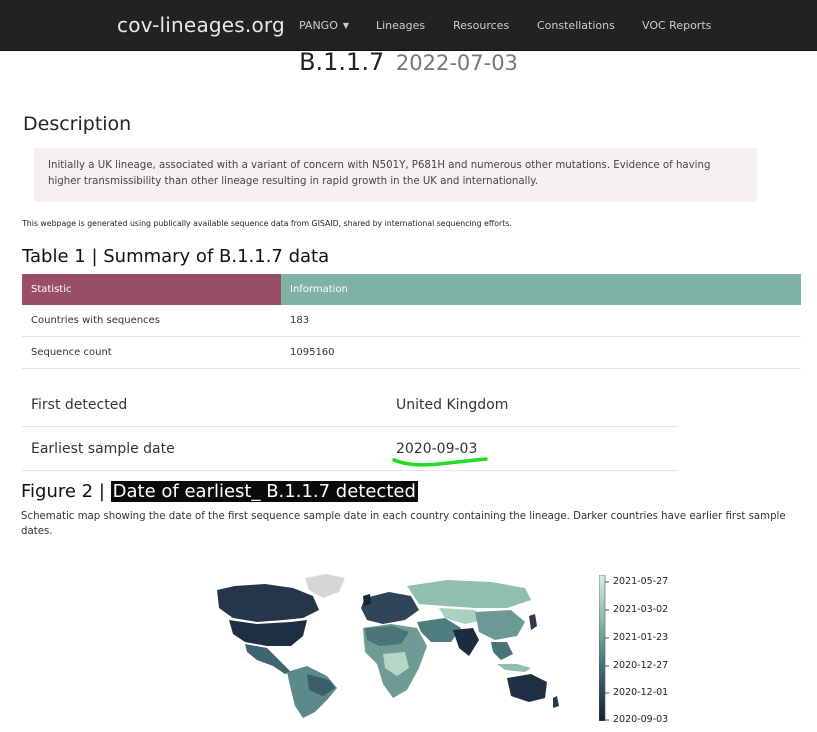 The height and width of the screenshot is (732, 817). I want to click on colorbar-label: 2020-09-03, so click(641, 719).